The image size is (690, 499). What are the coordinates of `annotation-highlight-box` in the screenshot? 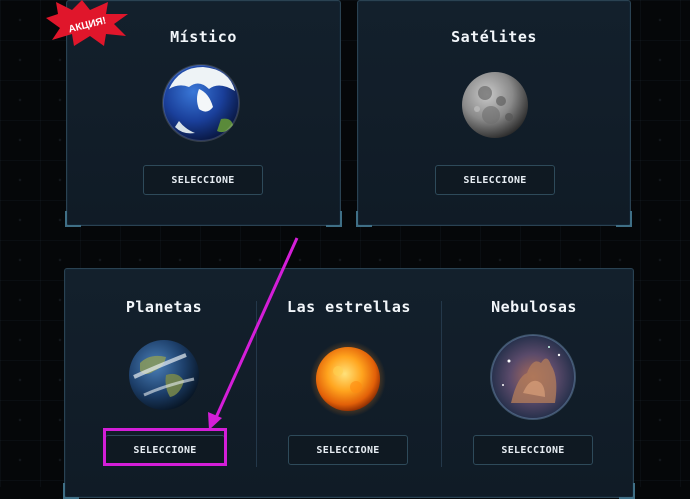 It's located at (165, 447).